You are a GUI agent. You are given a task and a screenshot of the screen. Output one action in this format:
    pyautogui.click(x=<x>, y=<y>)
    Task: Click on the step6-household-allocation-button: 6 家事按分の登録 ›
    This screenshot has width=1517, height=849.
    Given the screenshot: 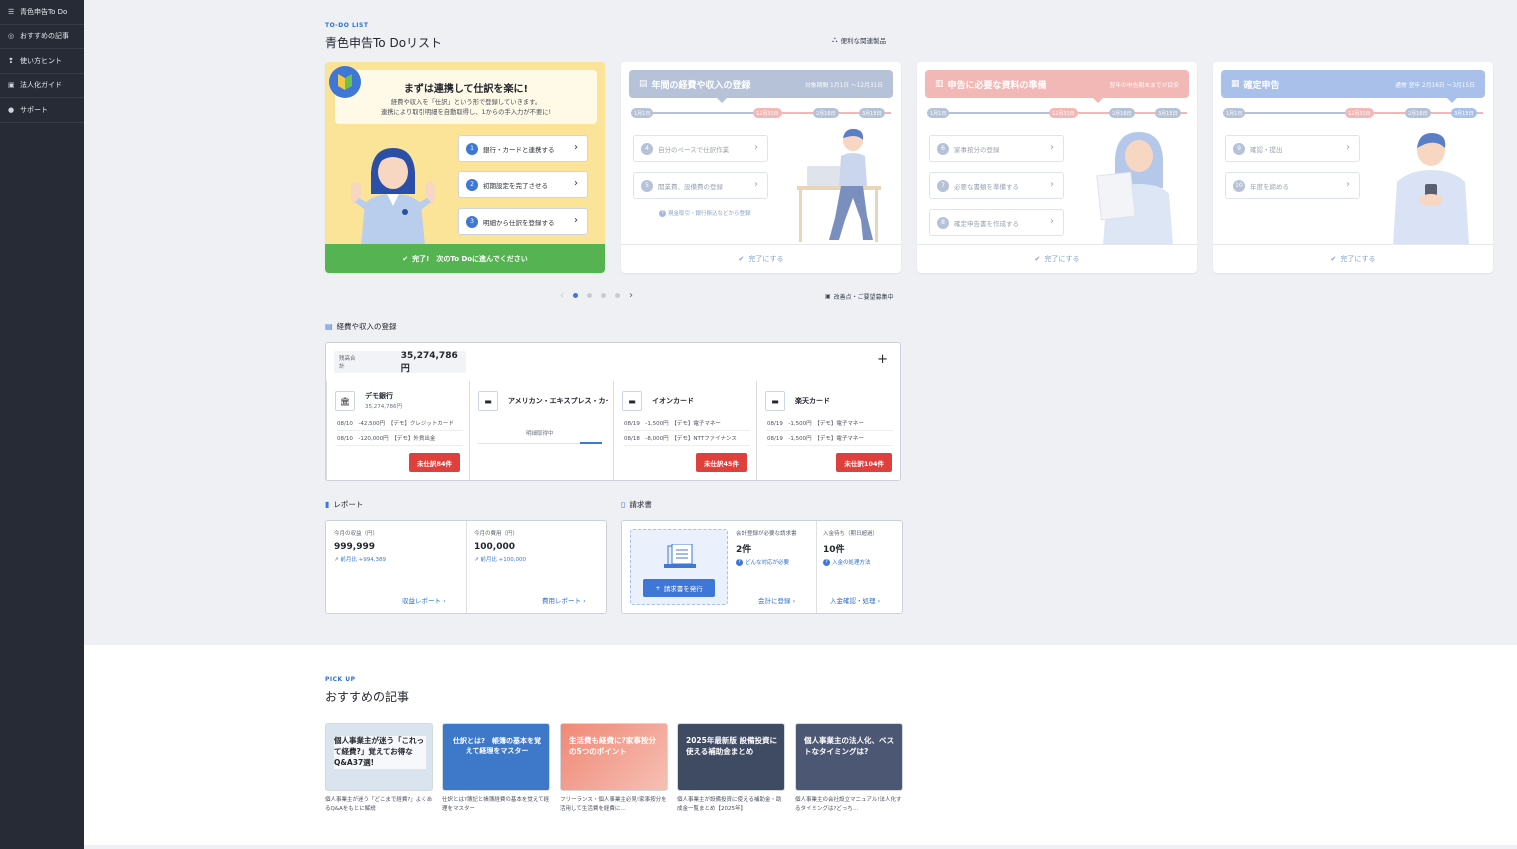 What is the action you would take?
    pyautogui.click(x=996, y=148)
    